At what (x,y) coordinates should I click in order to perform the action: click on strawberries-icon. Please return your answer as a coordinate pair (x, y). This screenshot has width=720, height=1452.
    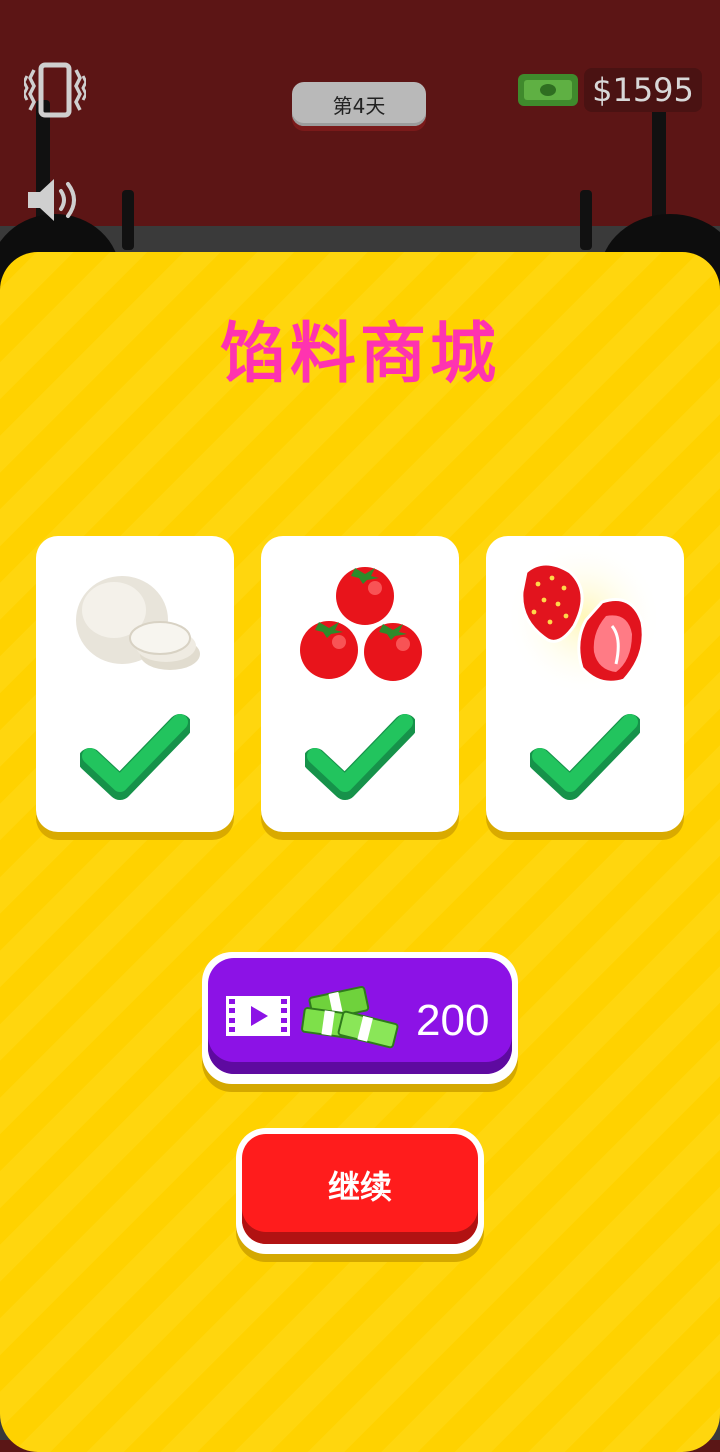
    Looking at the image, I should click on (584, 619).